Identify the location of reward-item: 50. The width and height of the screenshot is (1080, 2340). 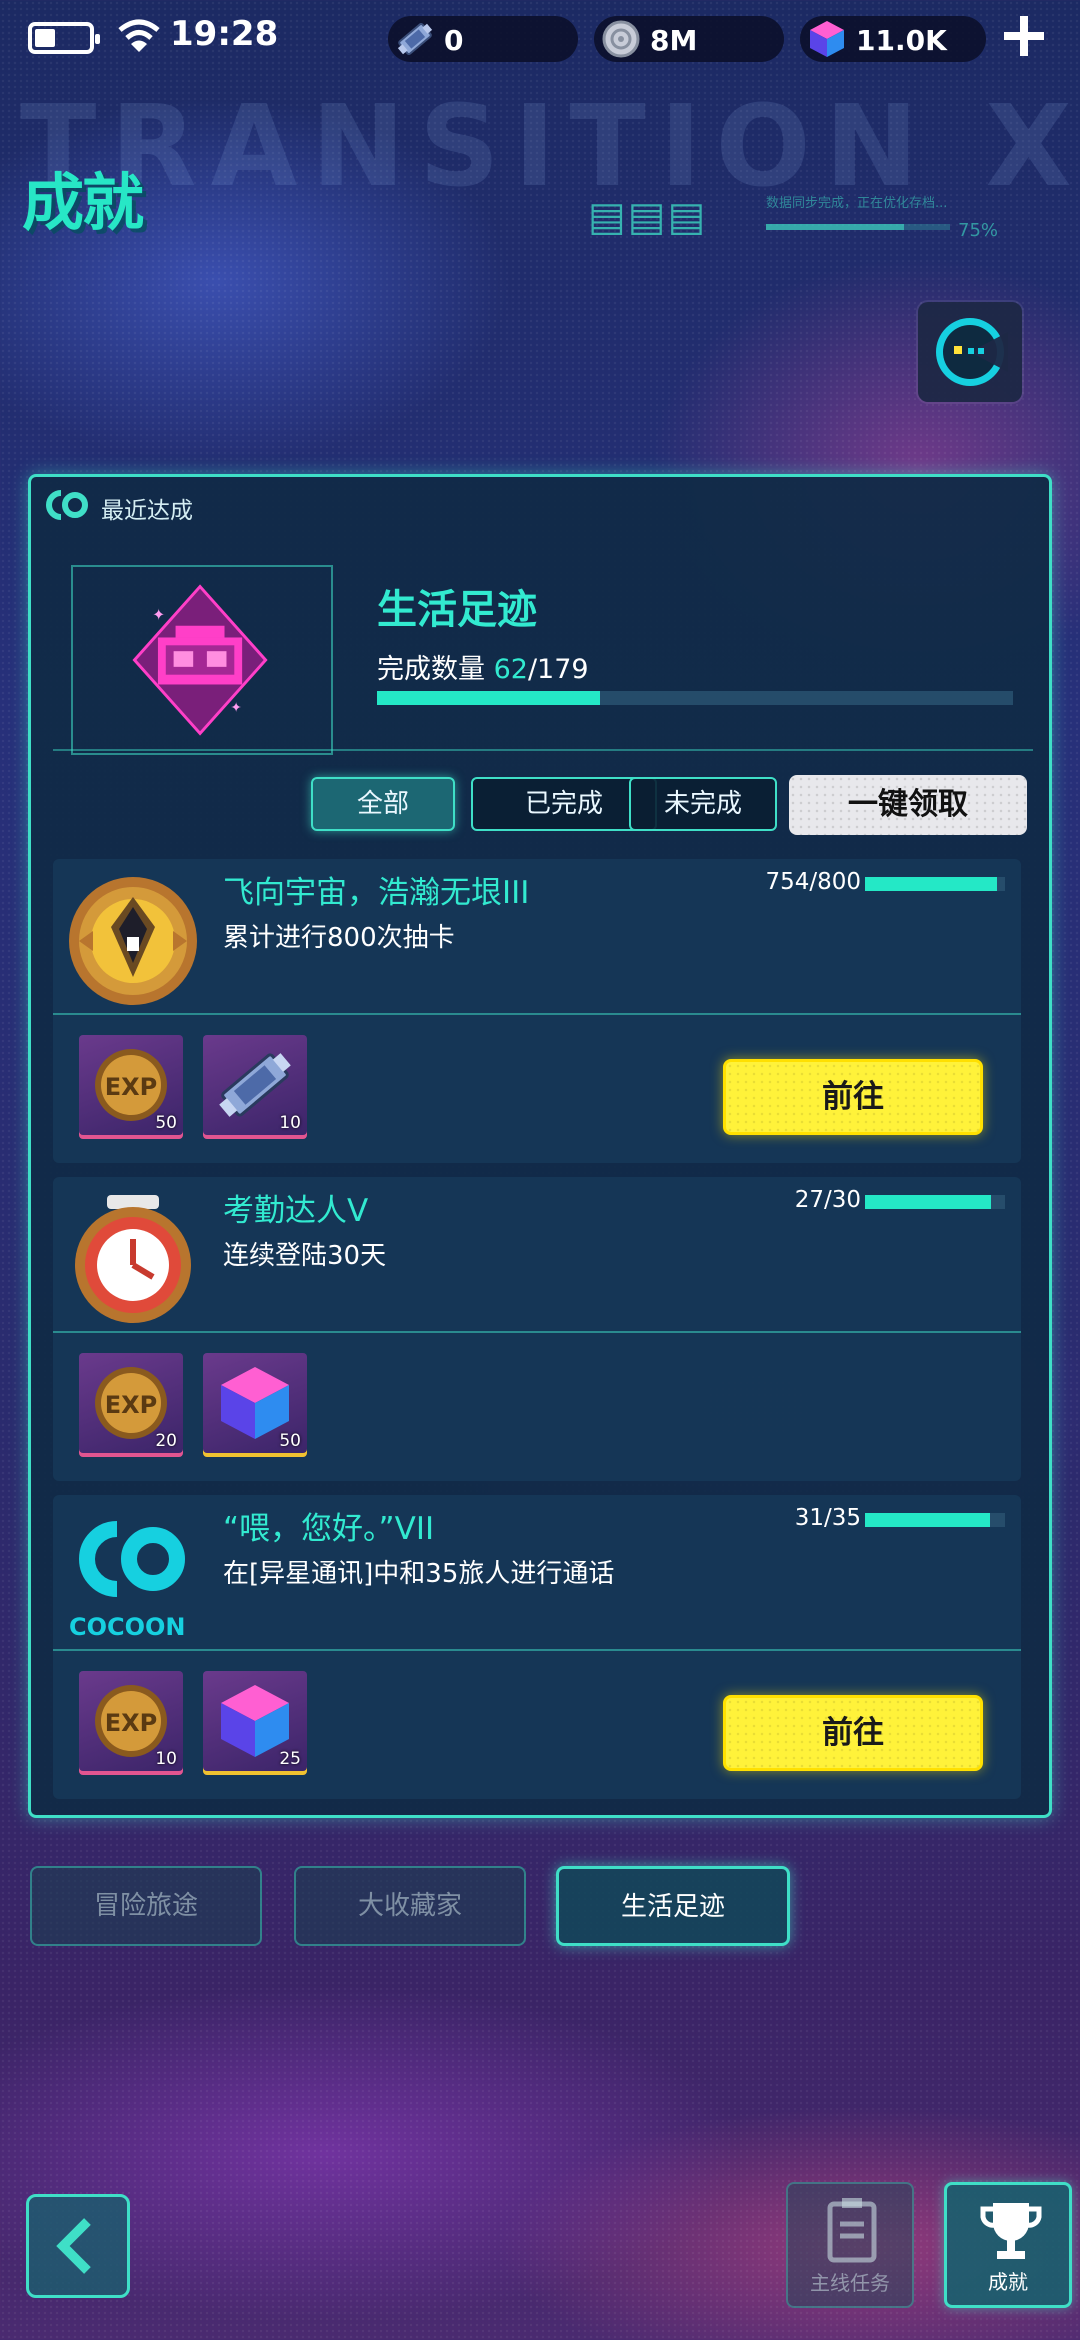
(255, 1405).